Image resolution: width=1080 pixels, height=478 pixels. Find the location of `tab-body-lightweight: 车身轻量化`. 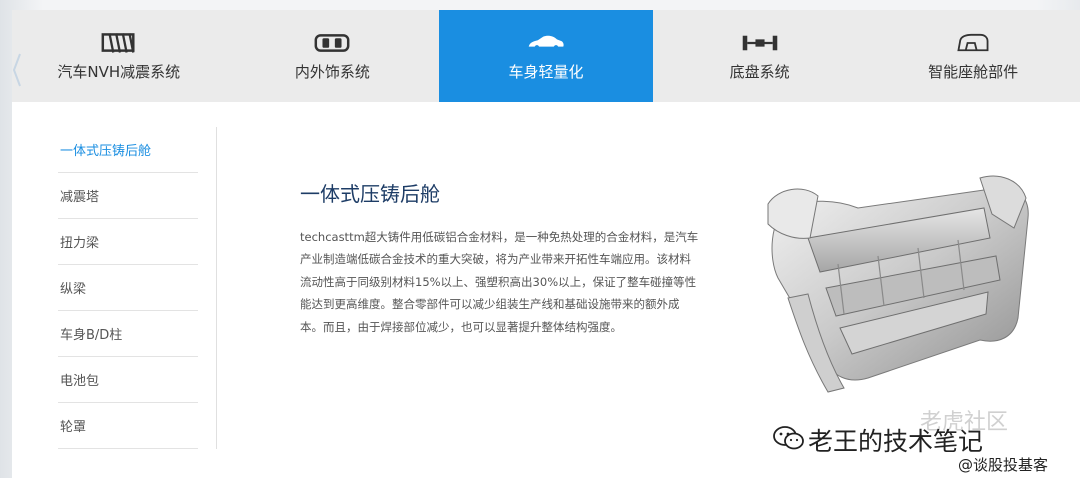

tab-body-lightweight: 车身轻量化 is located at coordinates (546, 56).